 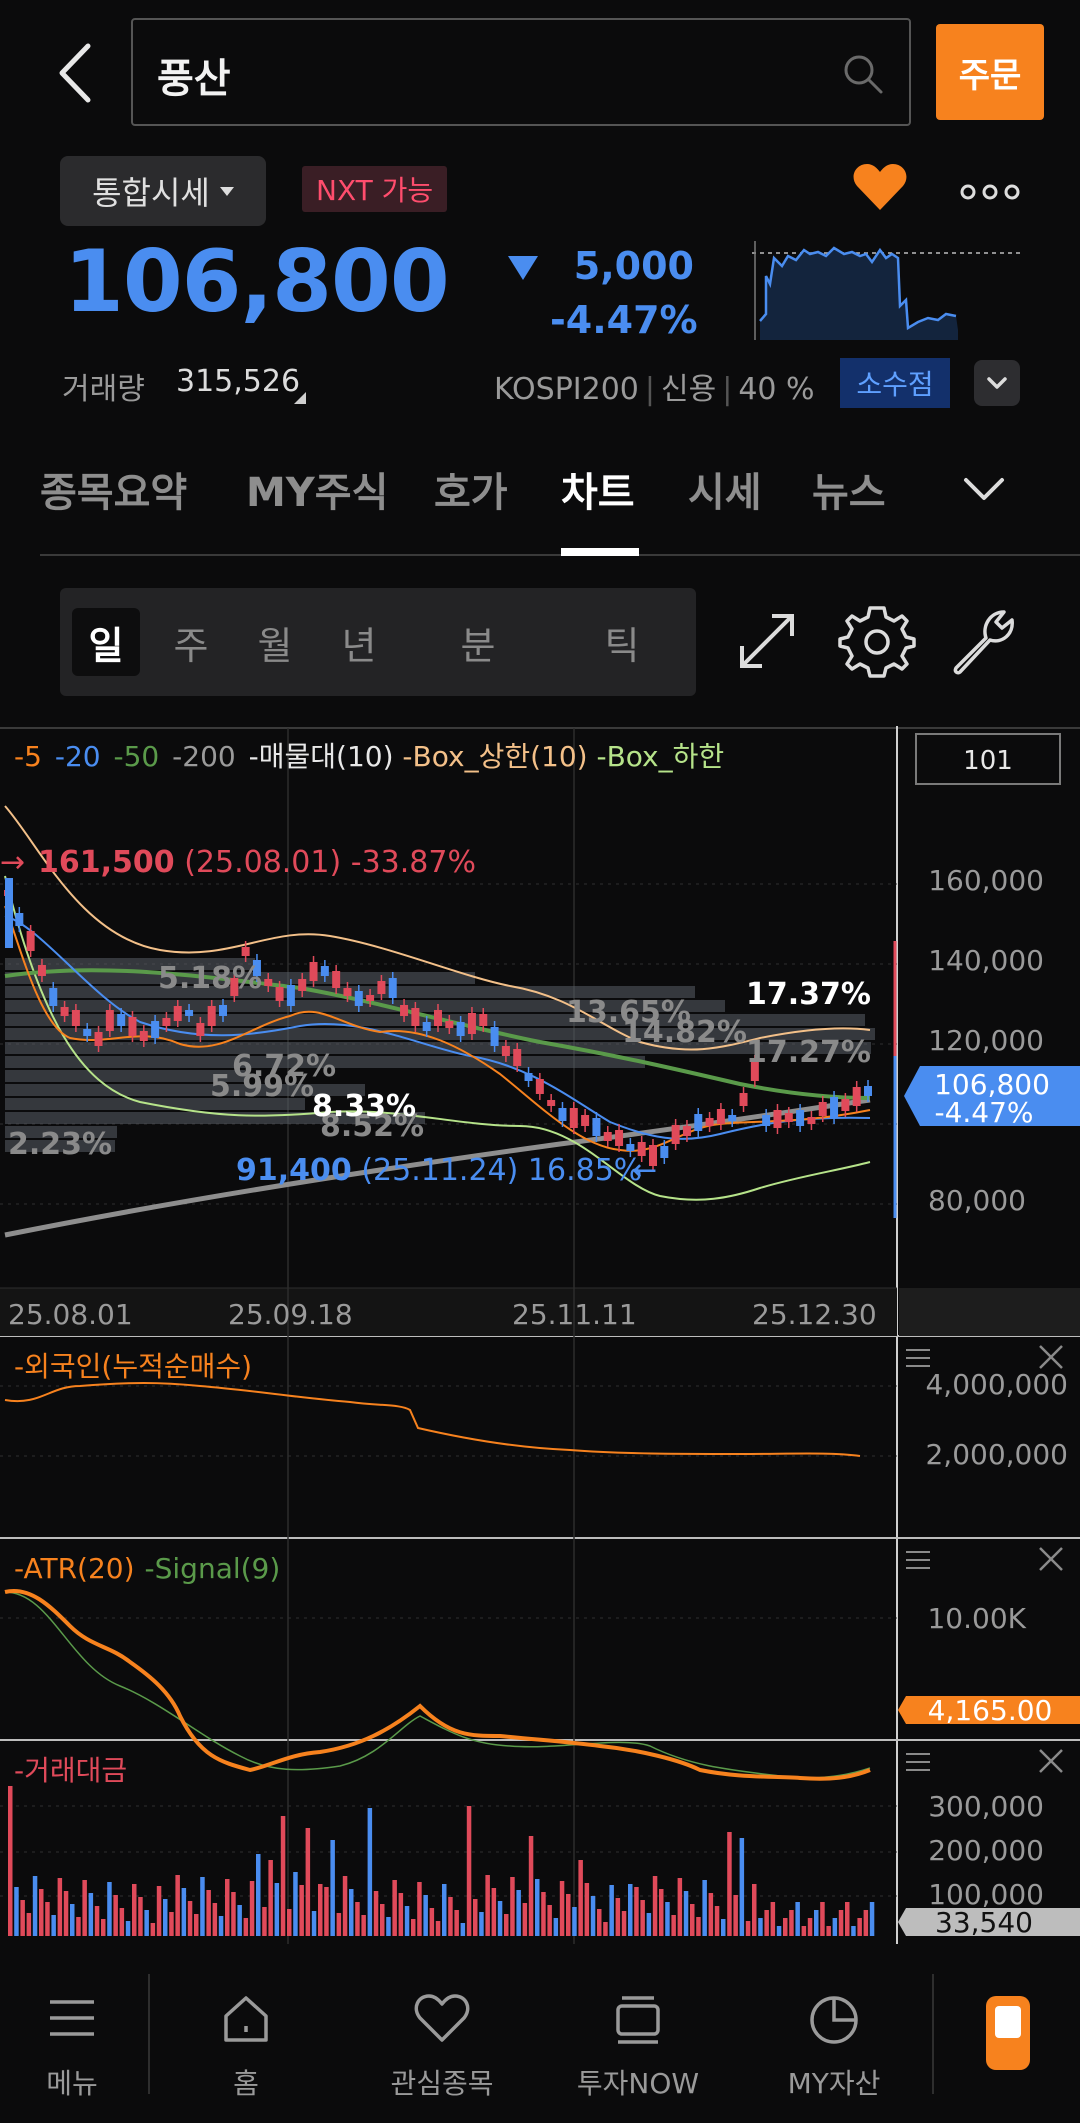 I want to click on nav-menu: 메뉴, so click(x=81, y=2033).